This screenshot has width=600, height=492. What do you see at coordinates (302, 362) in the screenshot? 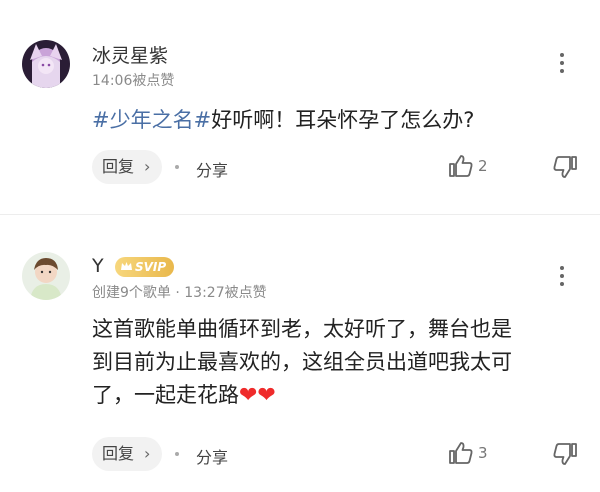
I see `comment-text-line: 到目前为止最喜欢的，这组全员出道吧我太可` at bounding box center [302, 362].